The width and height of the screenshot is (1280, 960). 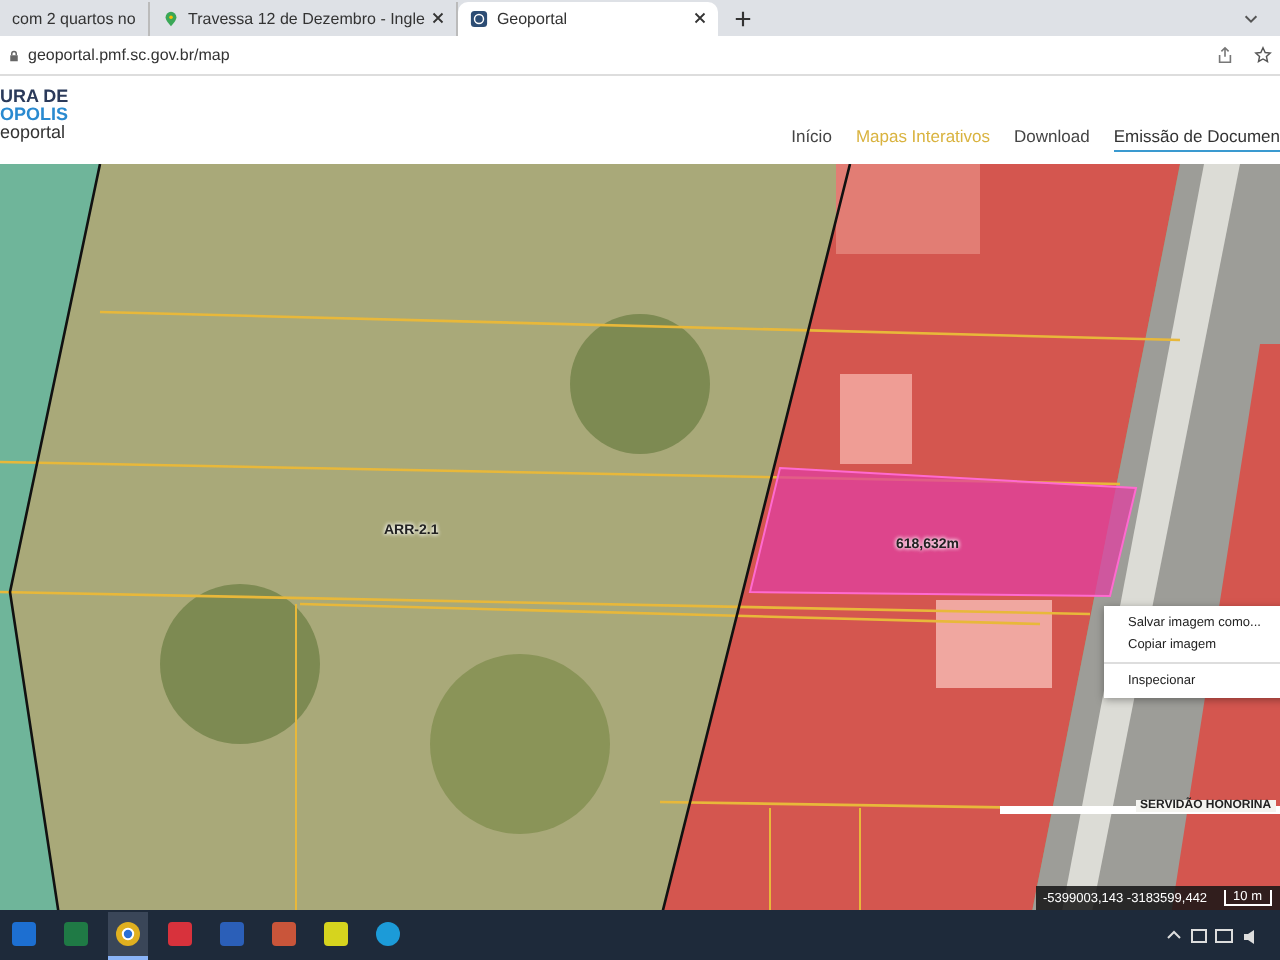 I want to click on nav-link: Início, so click(x=811, y=138).